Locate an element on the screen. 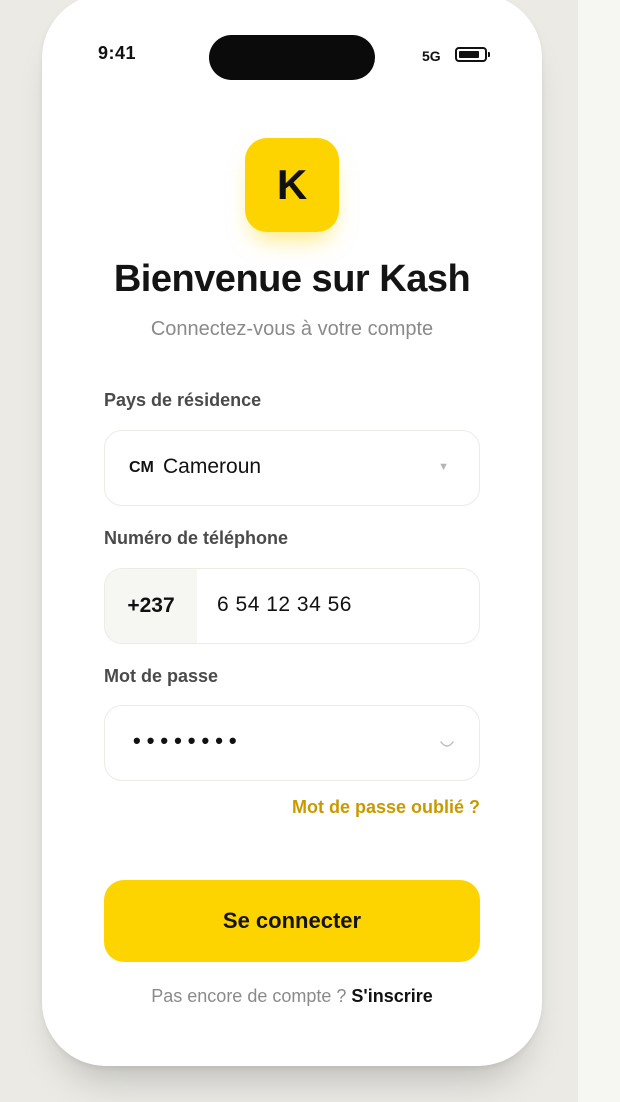  country-code: CM is located at coordinates (141, 467).